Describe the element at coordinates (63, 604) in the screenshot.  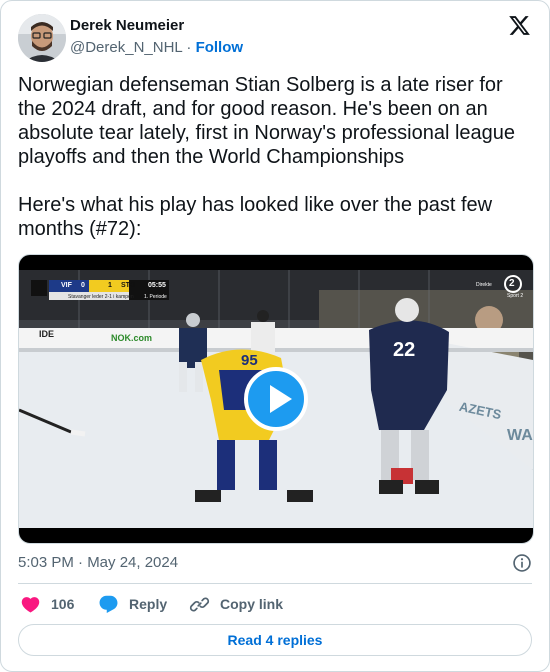
I see `like-count: 106` at that location.